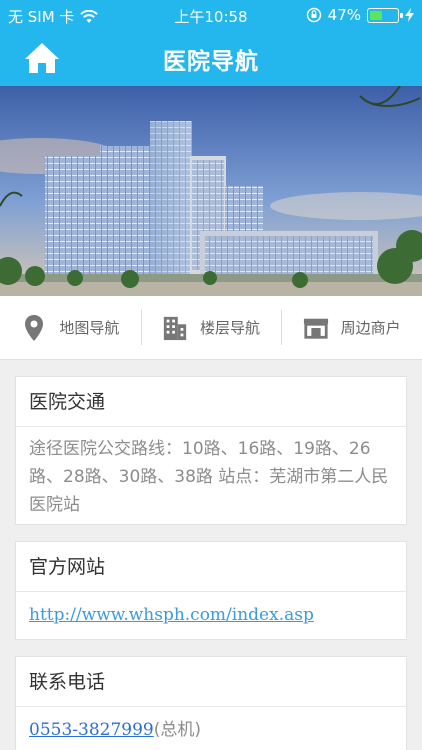  What do you see at coordinates (175, 328) in the screenshot?
I see `building-icon` at bounding box center [175, 328].